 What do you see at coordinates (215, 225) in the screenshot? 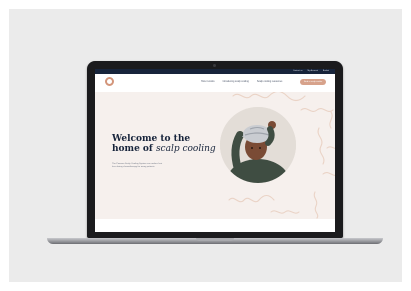
I see `content-strip` at bounding box center [215, 225].